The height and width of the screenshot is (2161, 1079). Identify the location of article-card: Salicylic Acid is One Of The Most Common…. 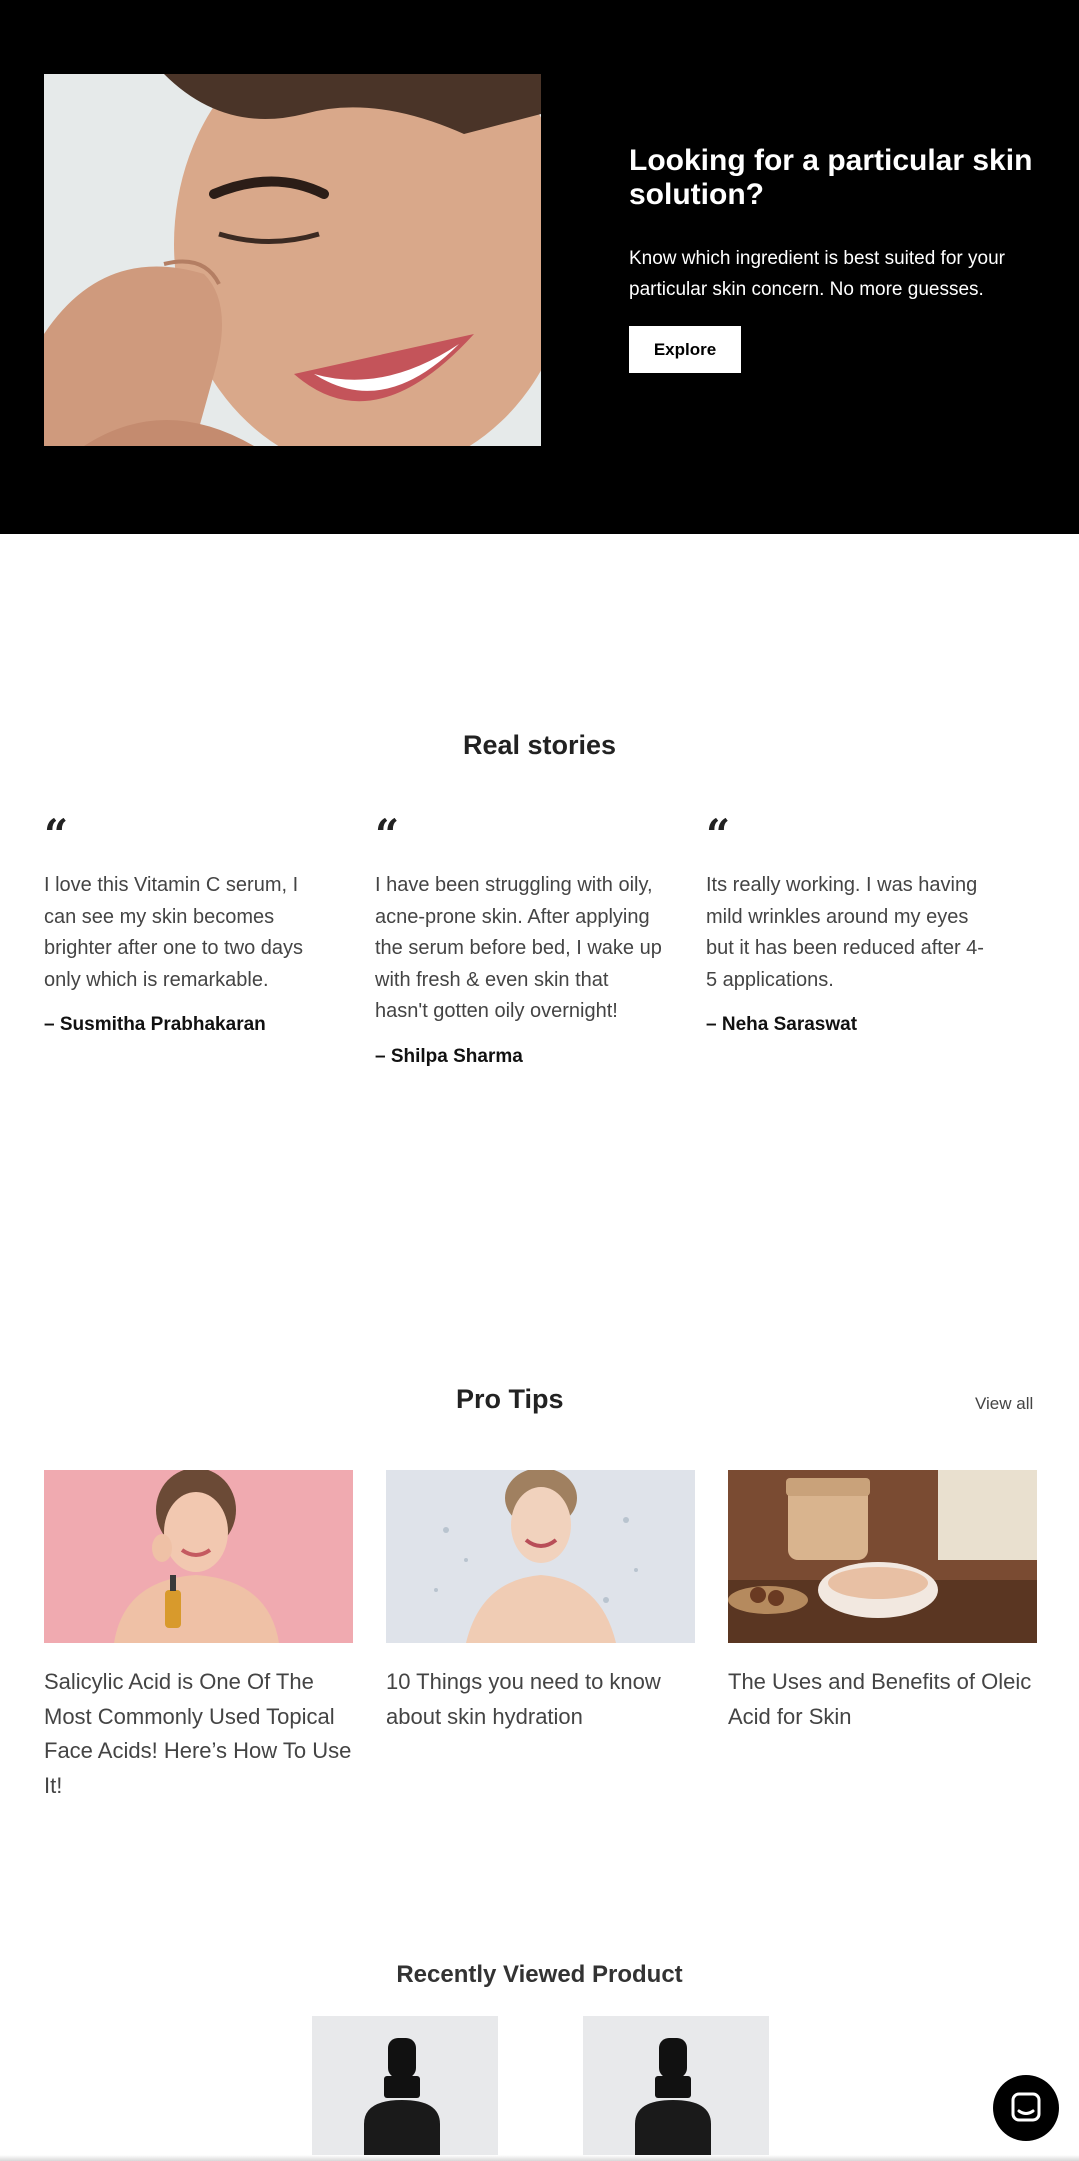
(198, 1636).